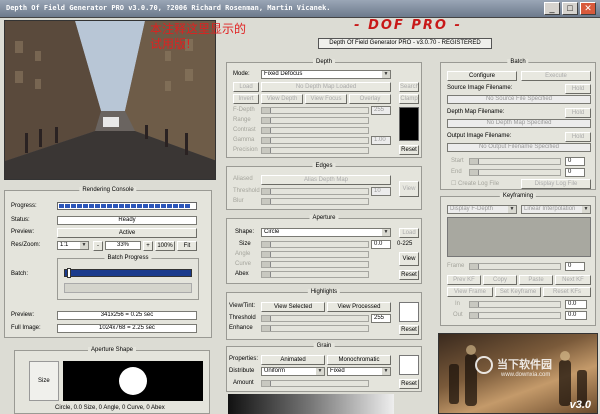 The image size is (600, 414). I want to click on preview-active-button: Active, so click(127, 233).